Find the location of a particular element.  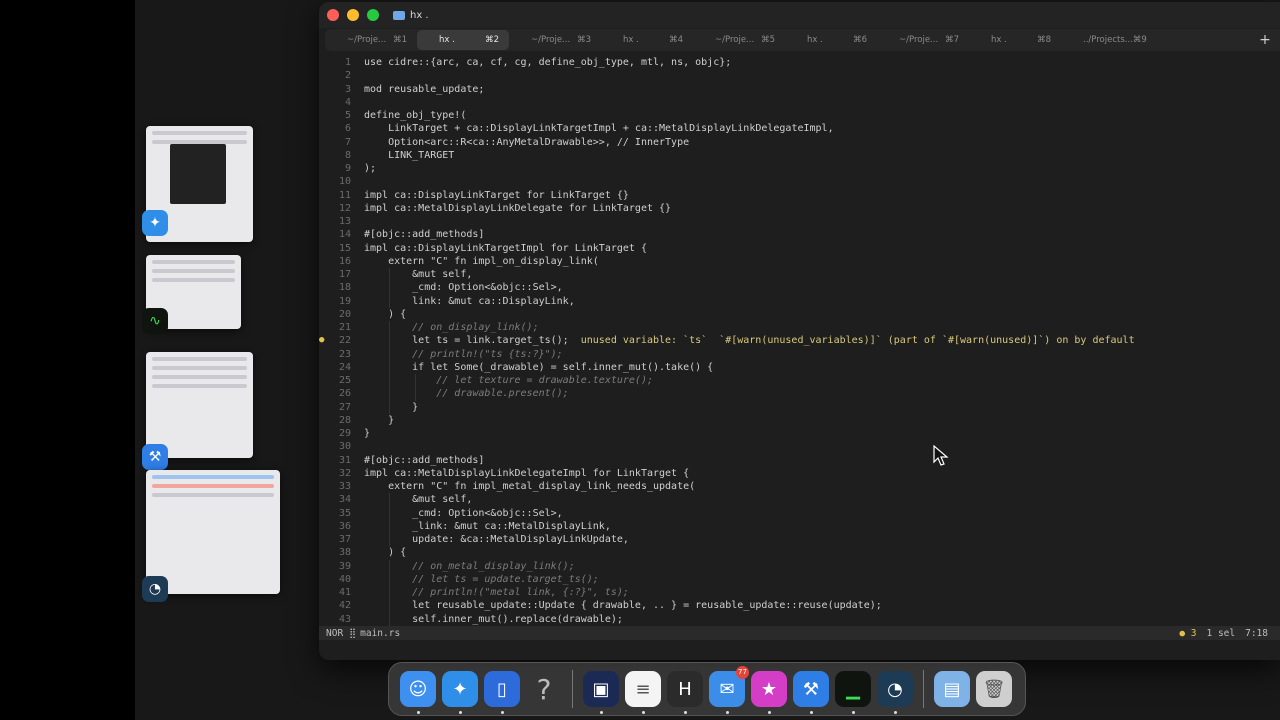

tab-1: ~/Proje... ⌘1 is located at coordinates (371, 40).